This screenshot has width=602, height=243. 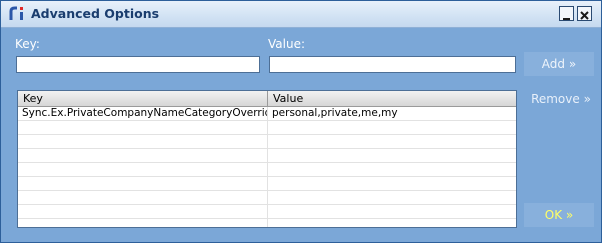 I want to click on ri-logo-icon, so click(x=17, y=14).